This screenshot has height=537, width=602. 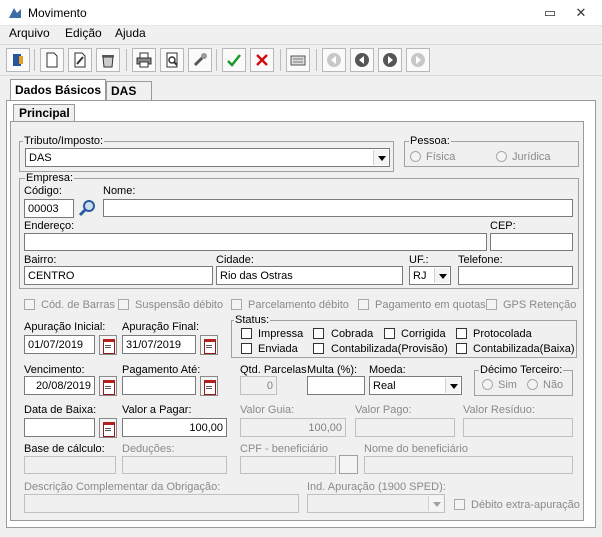 What do you see at coordinates (318, 348) in the screenshot?
I see `status-contab-provisao-checkbox` at bounding box center [318, 348].